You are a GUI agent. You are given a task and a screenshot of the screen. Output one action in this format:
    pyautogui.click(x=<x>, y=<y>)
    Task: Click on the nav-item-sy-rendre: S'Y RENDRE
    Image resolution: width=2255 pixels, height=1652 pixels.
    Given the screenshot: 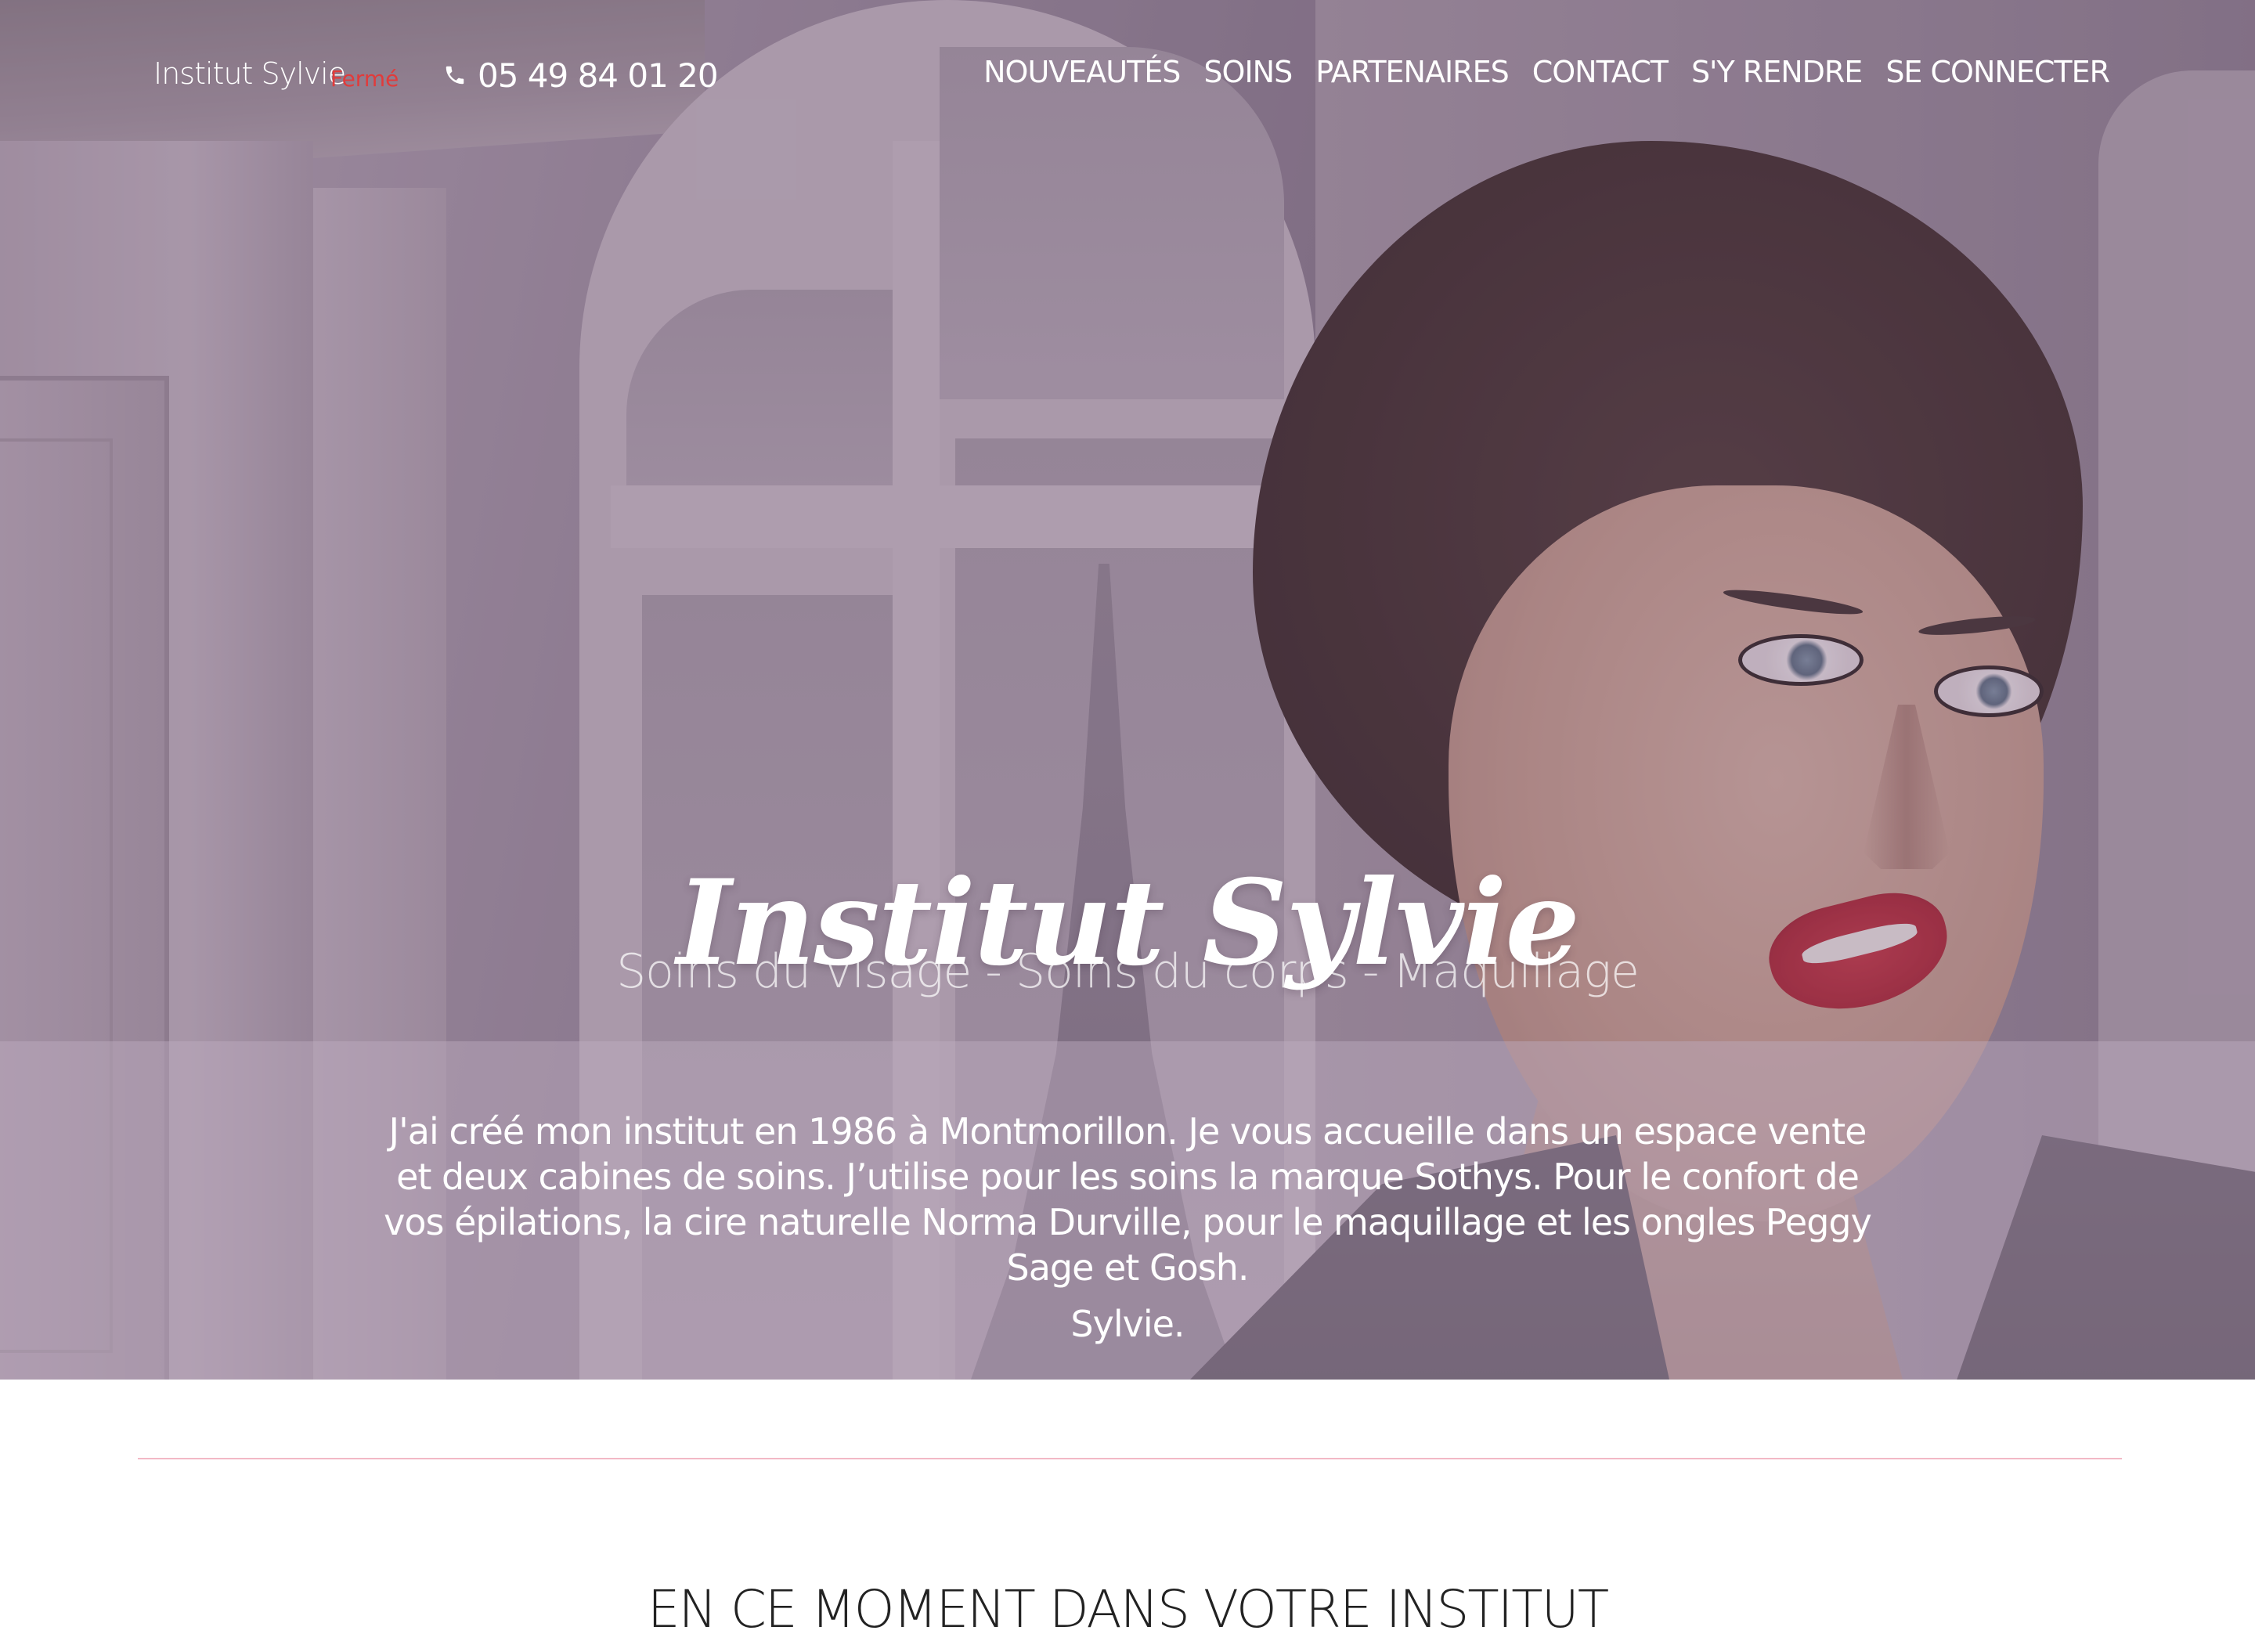 What is the action you would take?
    pyautogui.click(x=1777, y=72)
    